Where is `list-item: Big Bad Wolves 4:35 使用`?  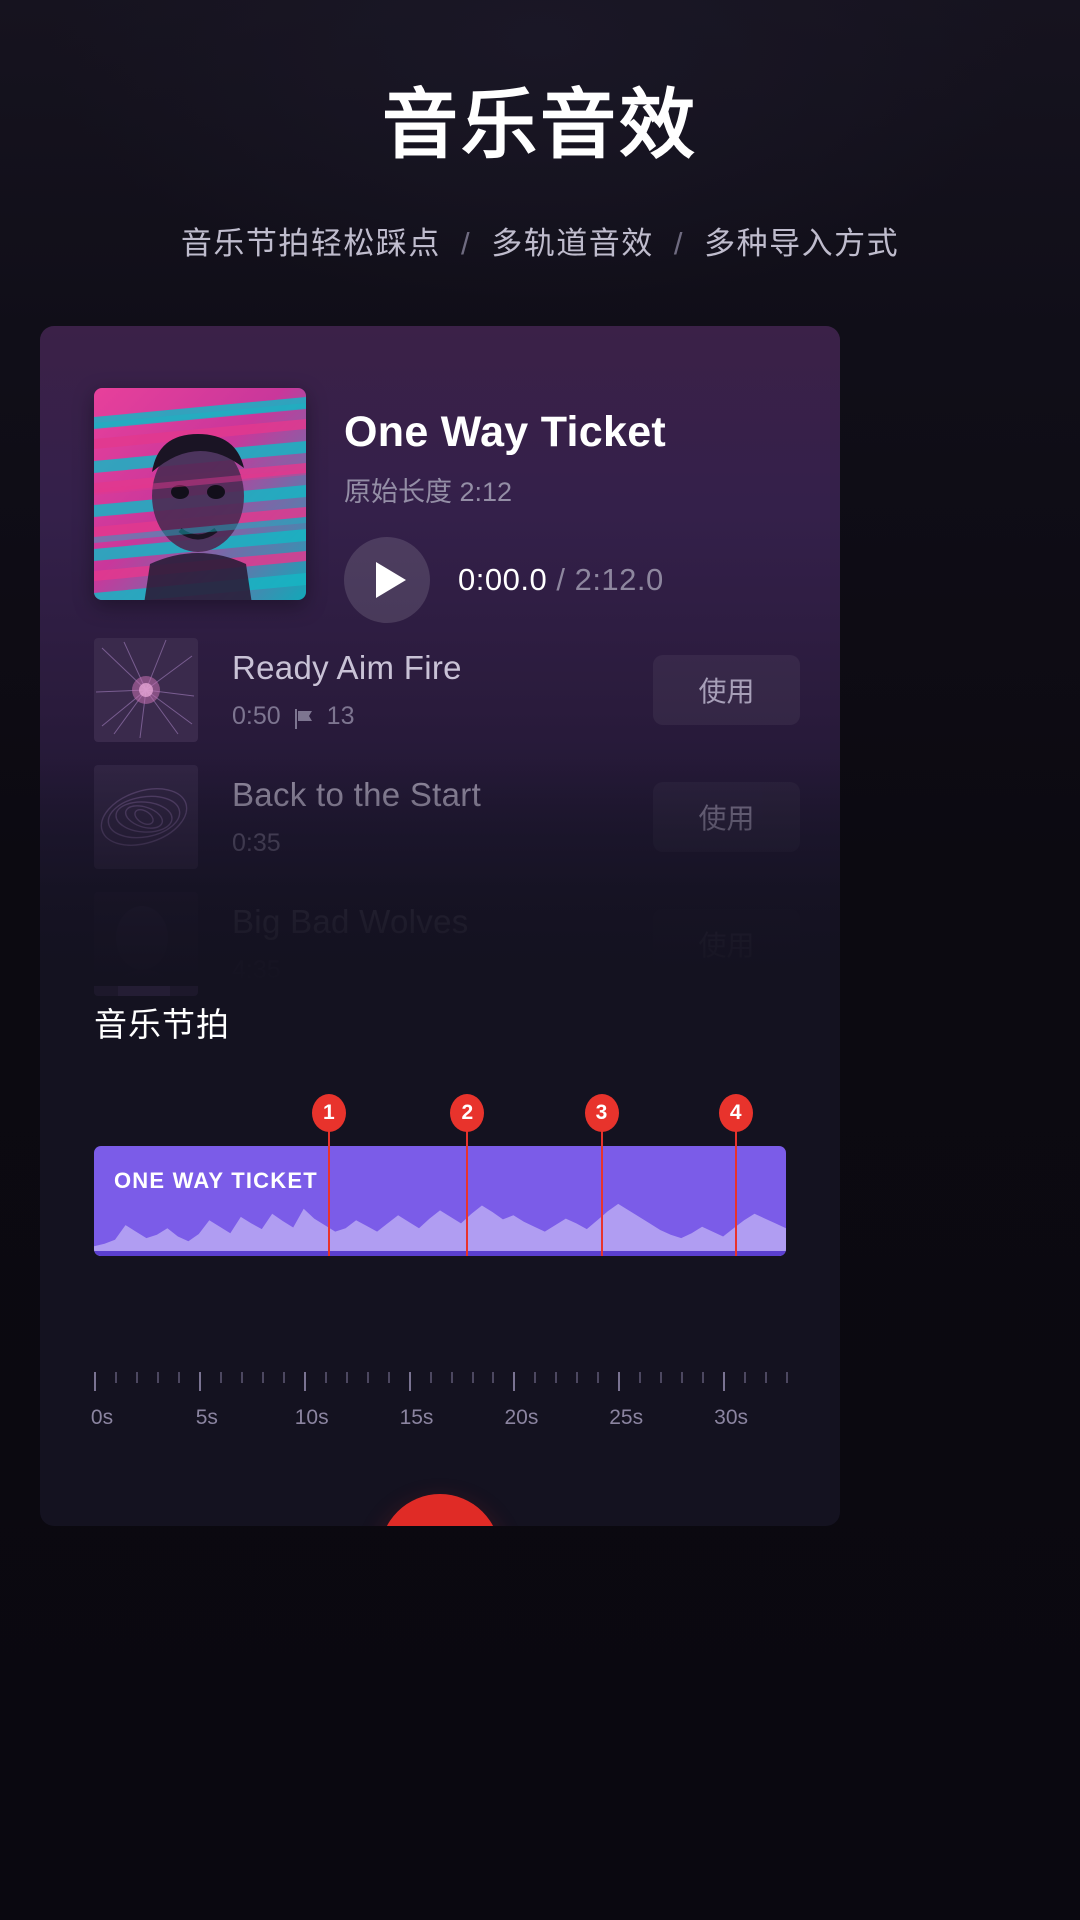 list-item: Big Bad Wolves 4:35 使用 is located at coordinates (447, 943).